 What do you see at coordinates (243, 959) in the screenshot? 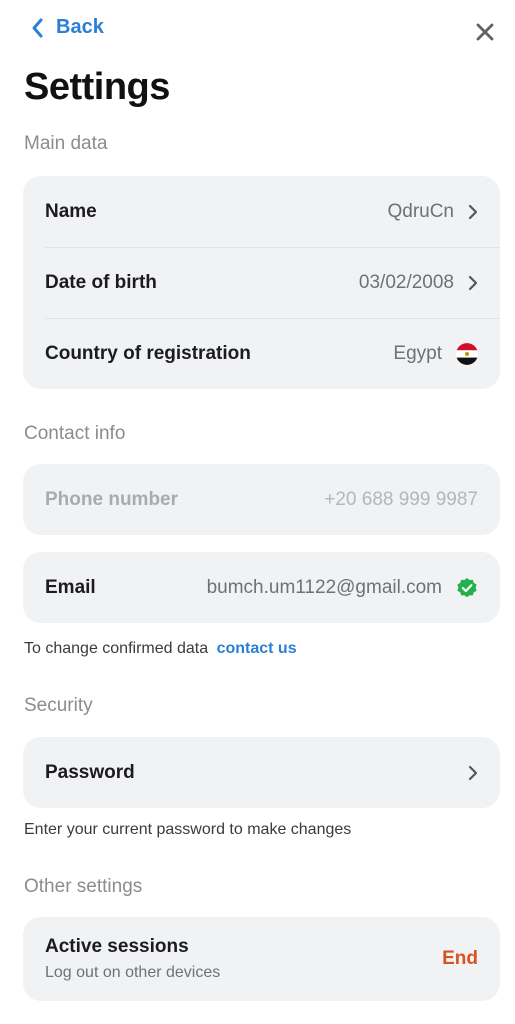
I see `active-sessions-texts: Active sessions Log out on other devices` at bounding box center [243, 959].